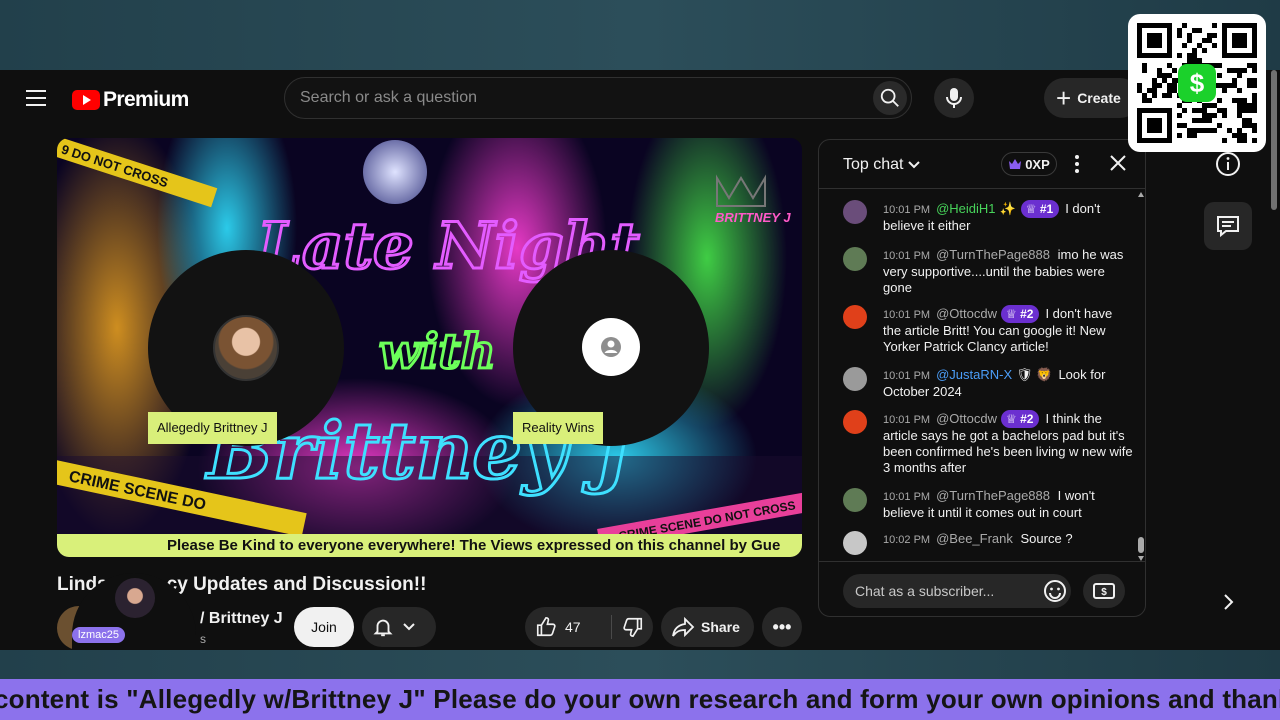 The image size is (1280, 720). I want to click on viewer-username: lzmac25, so click(98, 635).